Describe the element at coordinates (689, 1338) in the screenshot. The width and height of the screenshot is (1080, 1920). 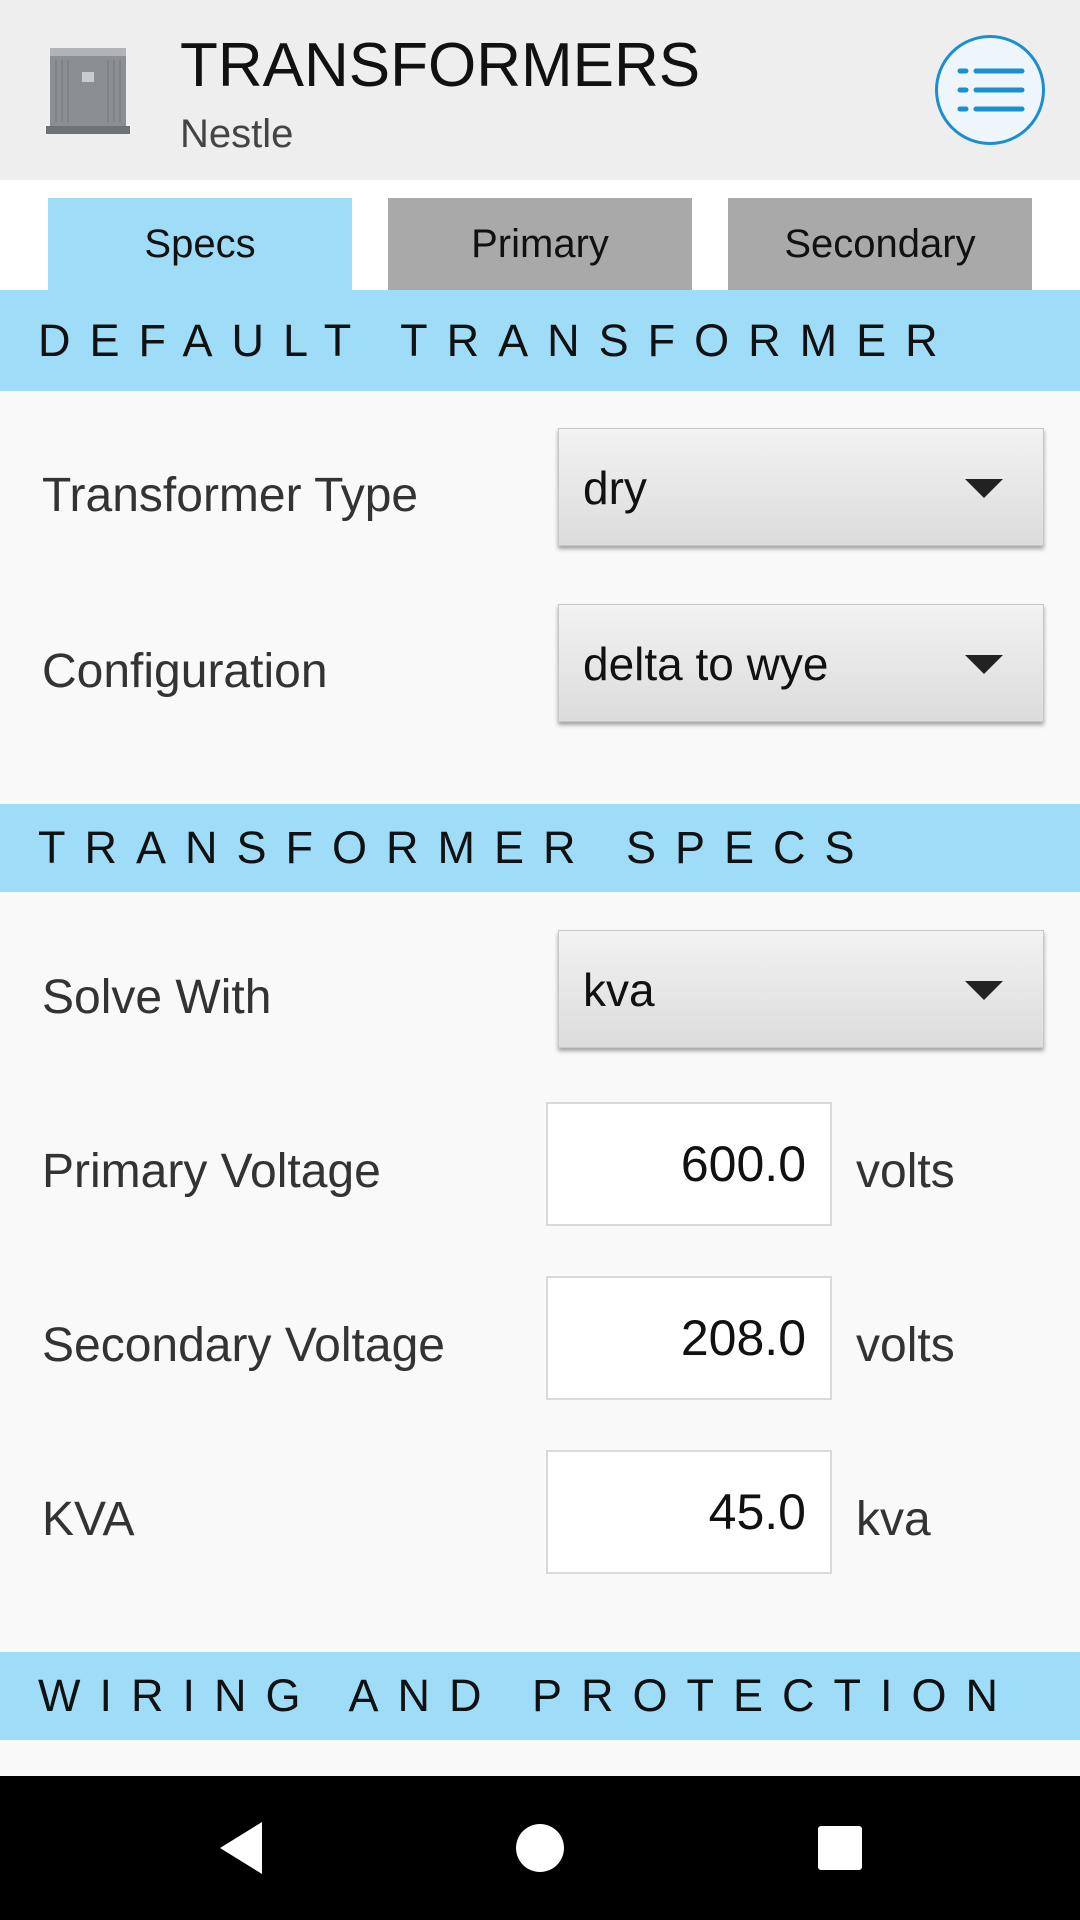
I see `secondary-voltage-input: 208.0` at that location.